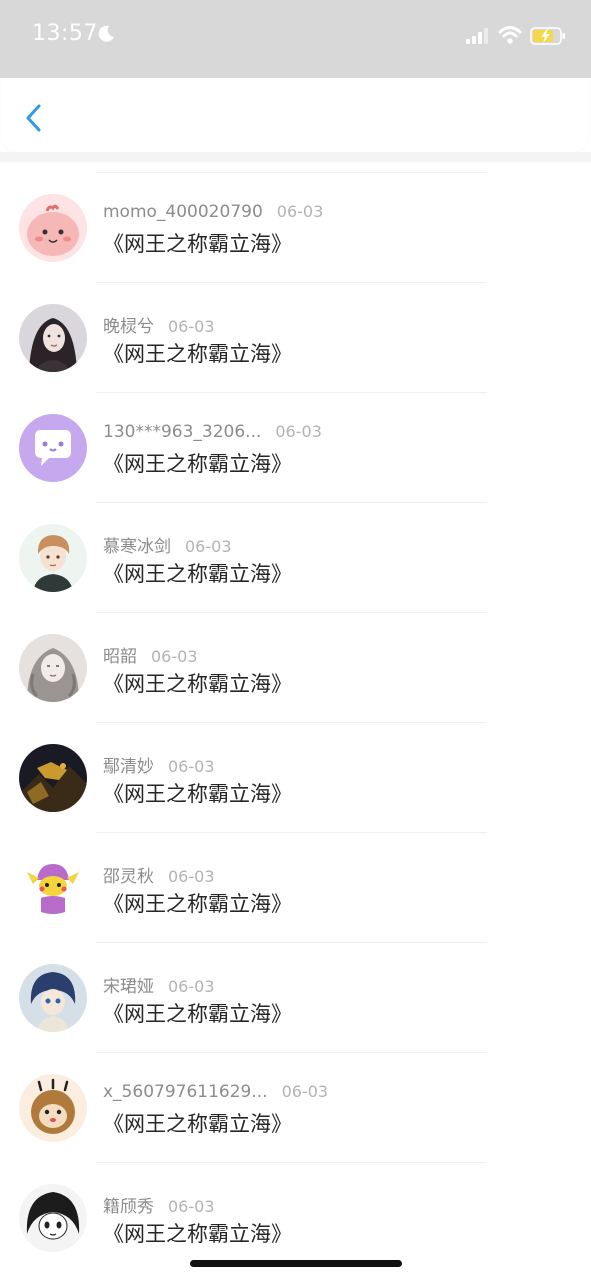 This screenshot has width=591, height=1280. I want to click on user-name: 邵灵秋, so click(128, 877).